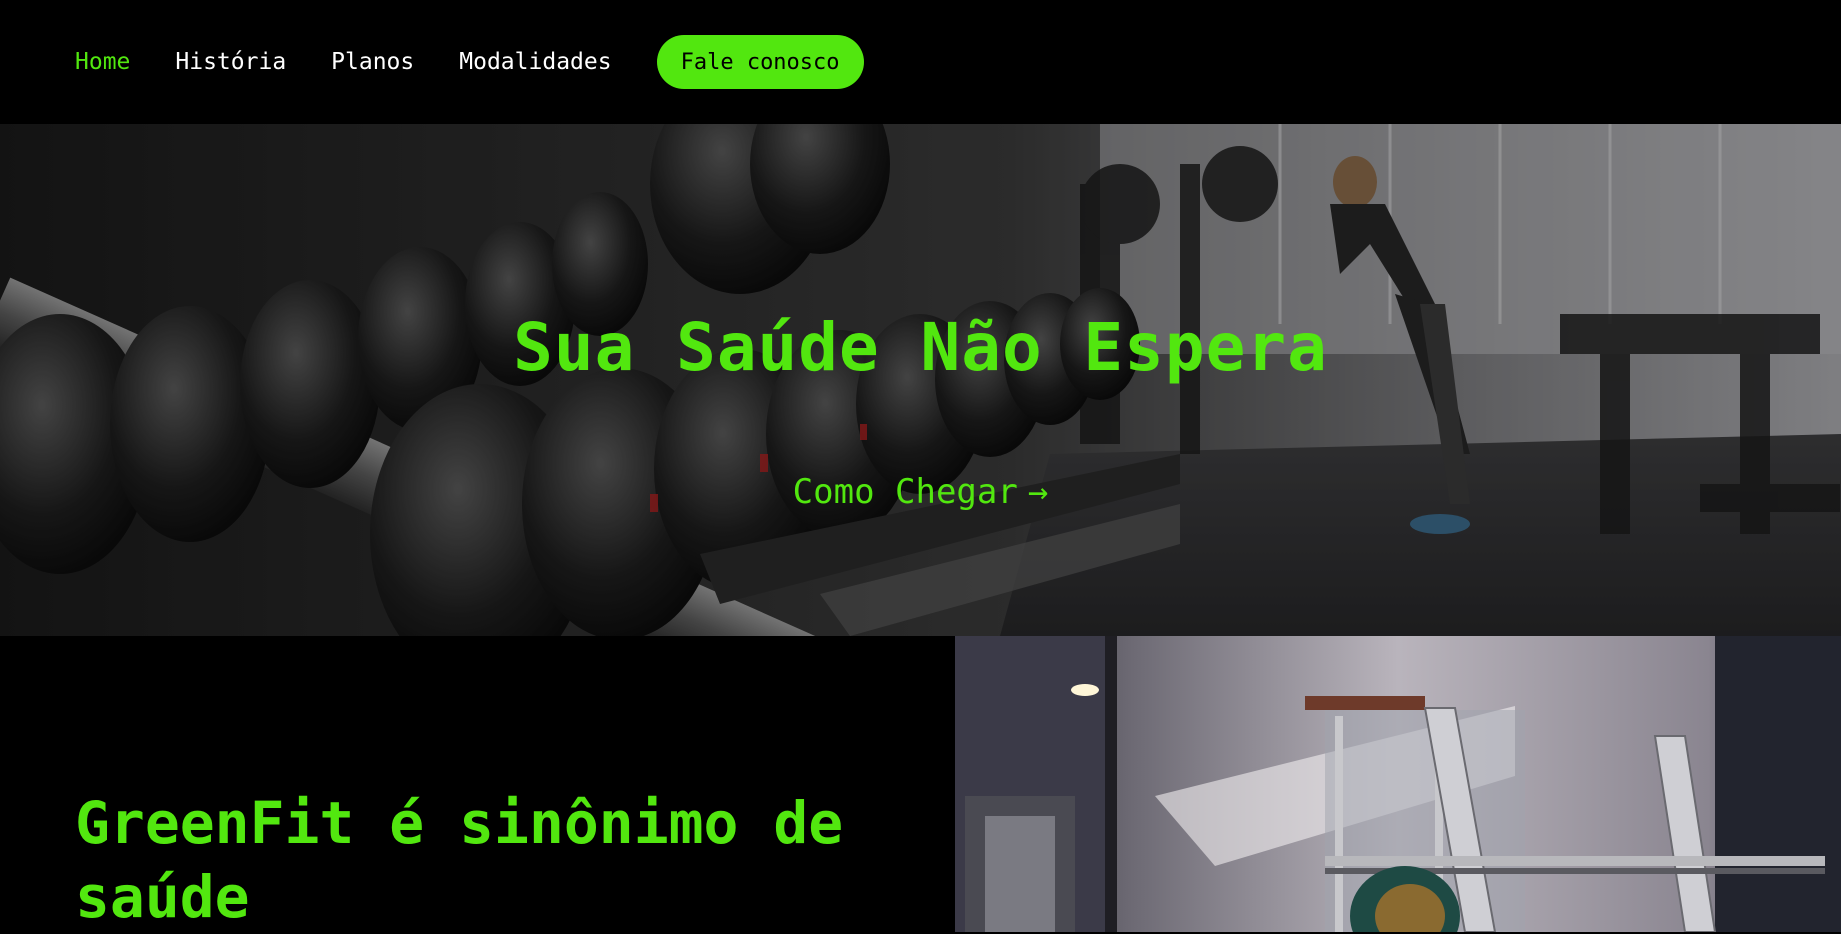  What do you see at coordinates (102, 62) in the screenshot?
I see `nav-link-home: Home` at bounding box center [102, 62].